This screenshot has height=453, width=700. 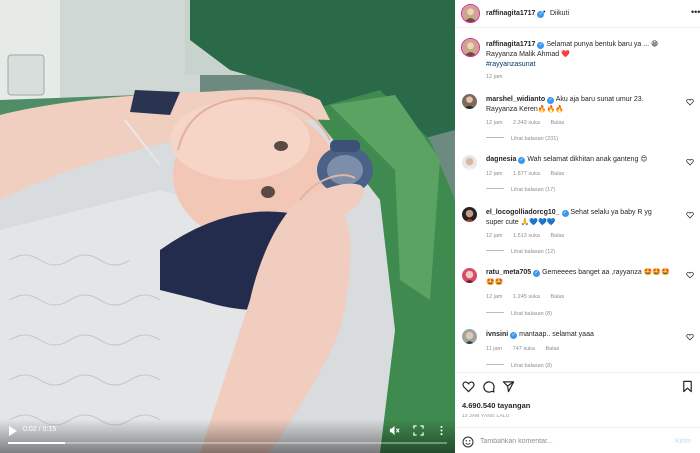 What do you see at coordinates (468, 442) in the screenshot?
I see `emoji-icon` at bounding box center [468, 442].